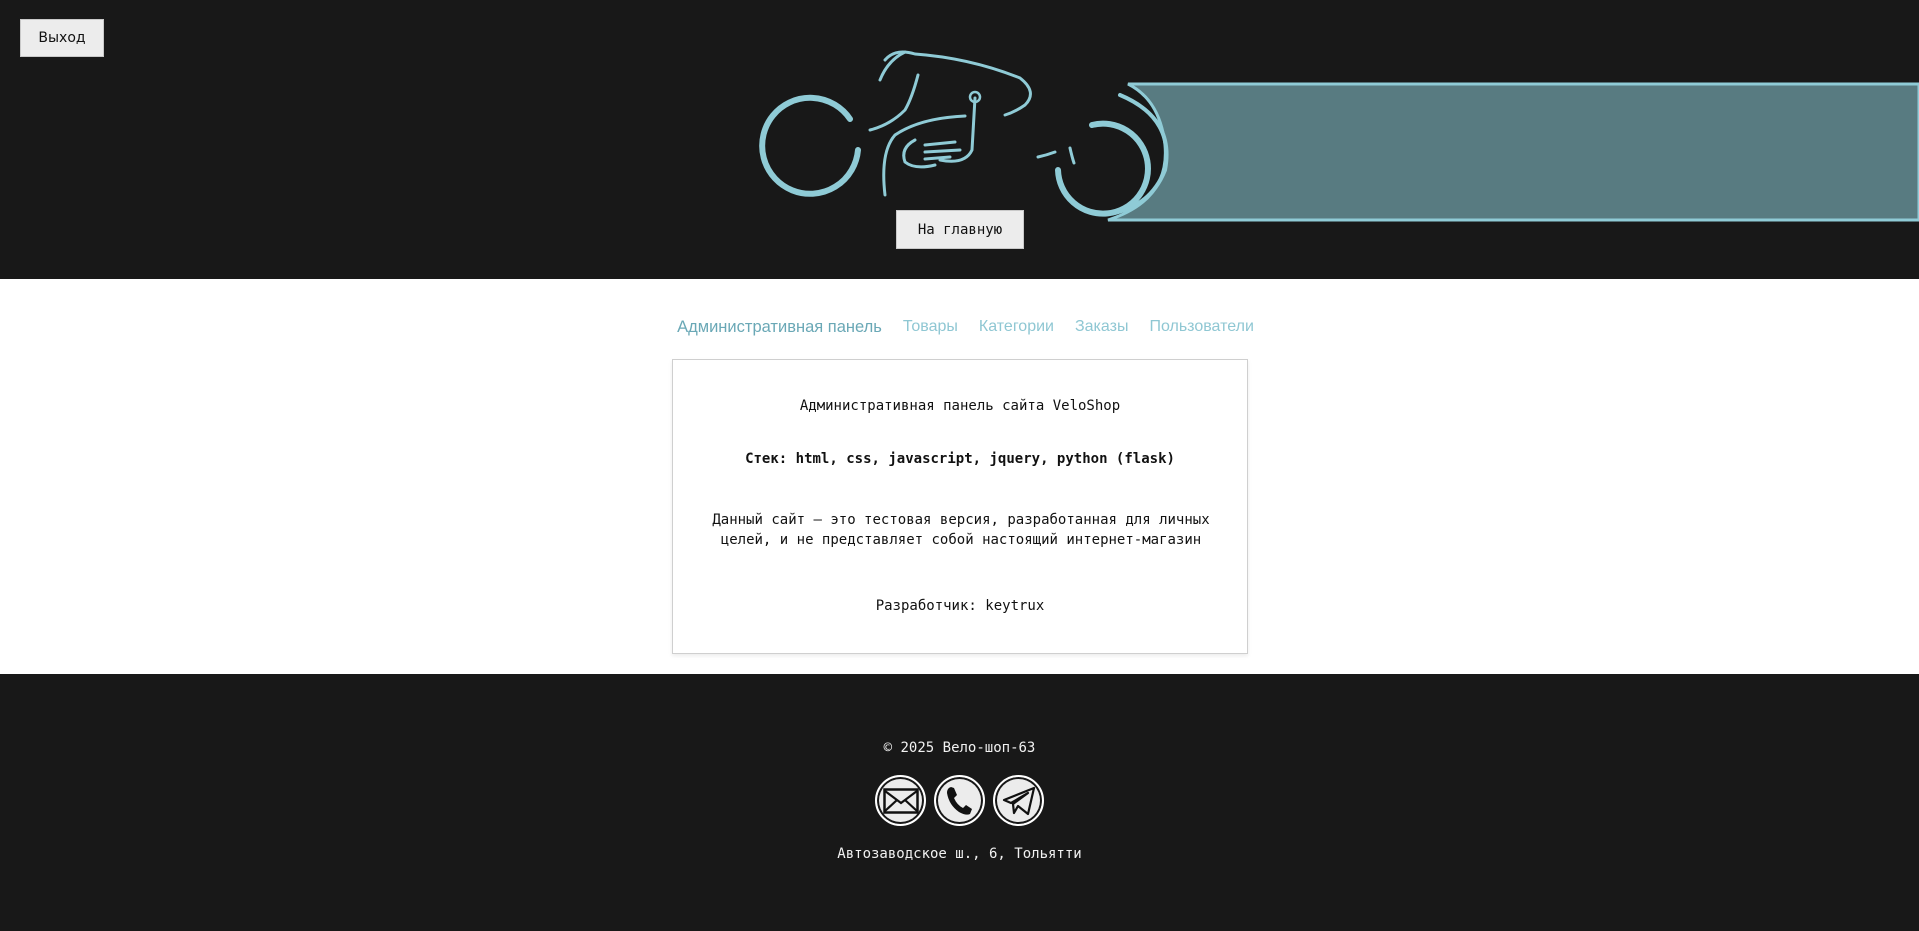 The image size is (1919, 931). What do you see at coordinates (900, 800) in the screenshot?
I see `email-icon` at bounding box center [900, 800].